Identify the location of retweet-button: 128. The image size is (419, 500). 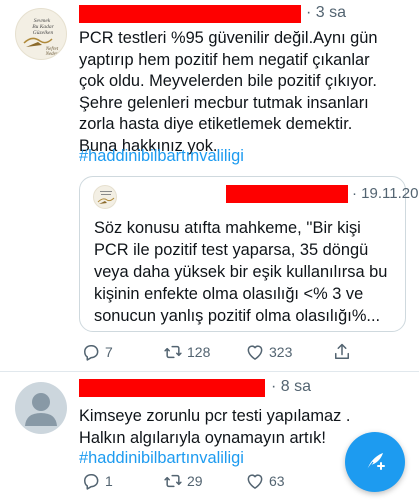
(186, 352).